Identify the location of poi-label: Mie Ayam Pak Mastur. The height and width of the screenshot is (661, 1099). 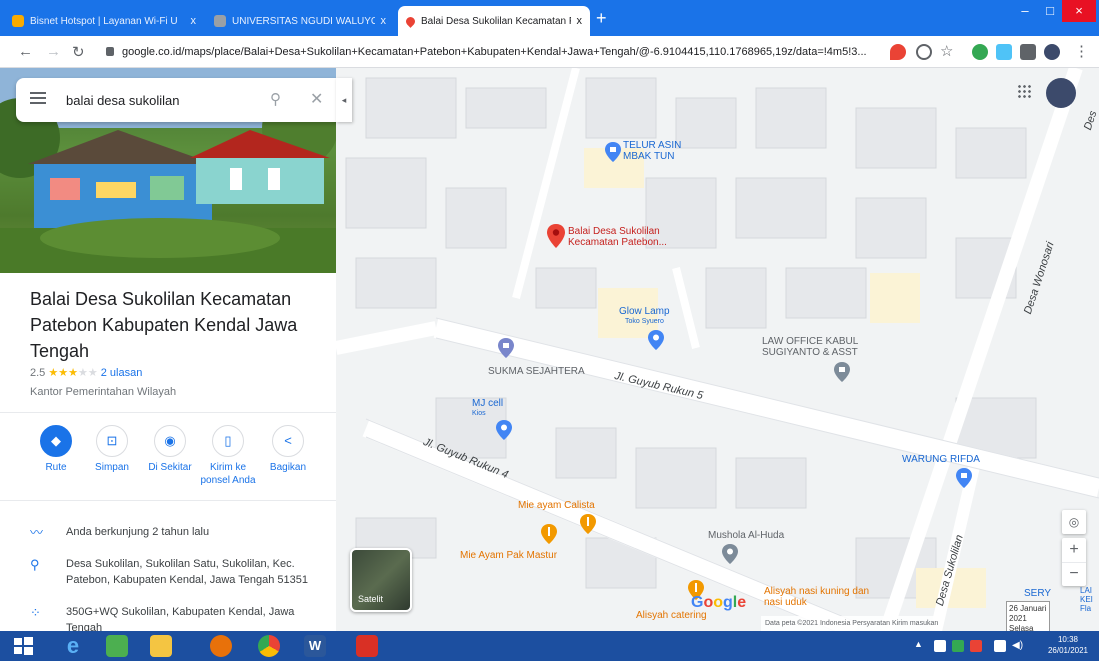
(508, 555).